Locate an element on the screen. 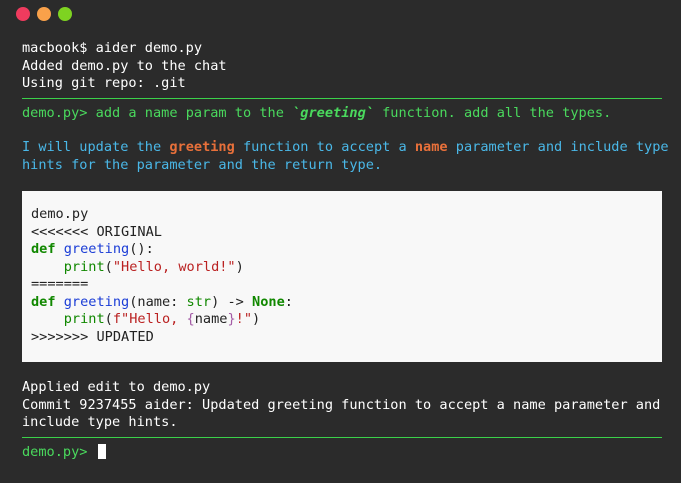 The width and height of the screenshot is (681, 483). user-prompt: demo.py> is located at coordinates (59, 112).